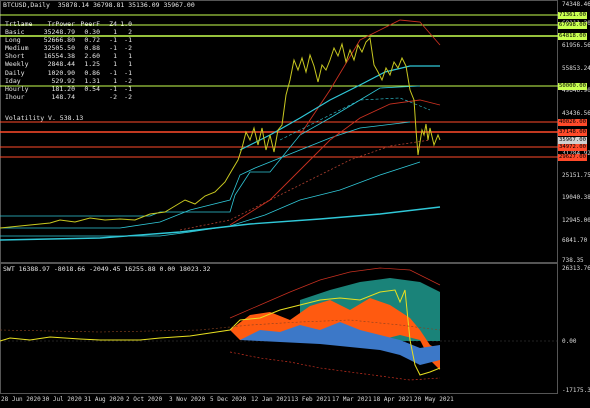 The image size is (590, 408). Describe the element at coordinates (352, 399) in the screenshot. I see `time-tick-label: 17 Mar 2021` at that location.